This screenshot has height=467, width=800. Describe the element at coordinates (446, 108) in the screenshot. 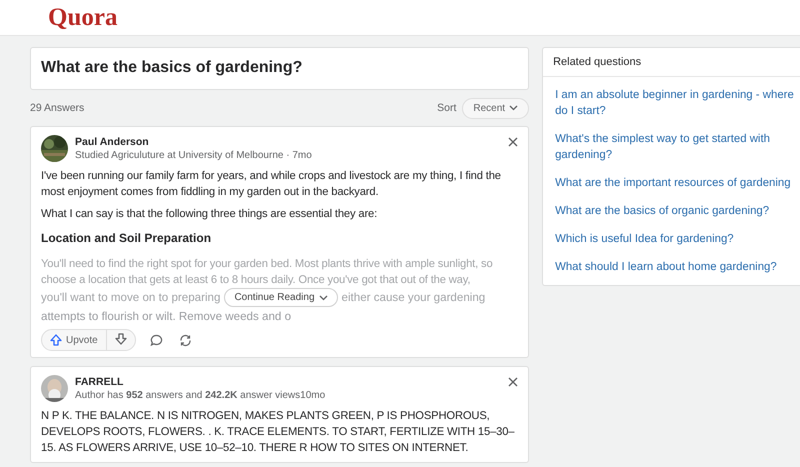

I see `sort-label: Sort` at that location.